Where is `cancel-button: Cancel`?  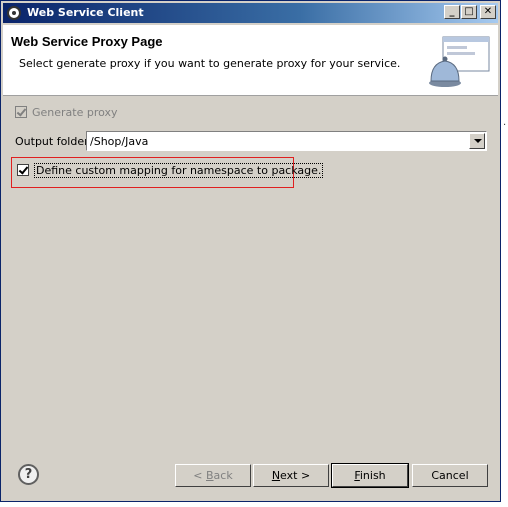 cancel-button: Cancel is located at coordinates (450, 475).